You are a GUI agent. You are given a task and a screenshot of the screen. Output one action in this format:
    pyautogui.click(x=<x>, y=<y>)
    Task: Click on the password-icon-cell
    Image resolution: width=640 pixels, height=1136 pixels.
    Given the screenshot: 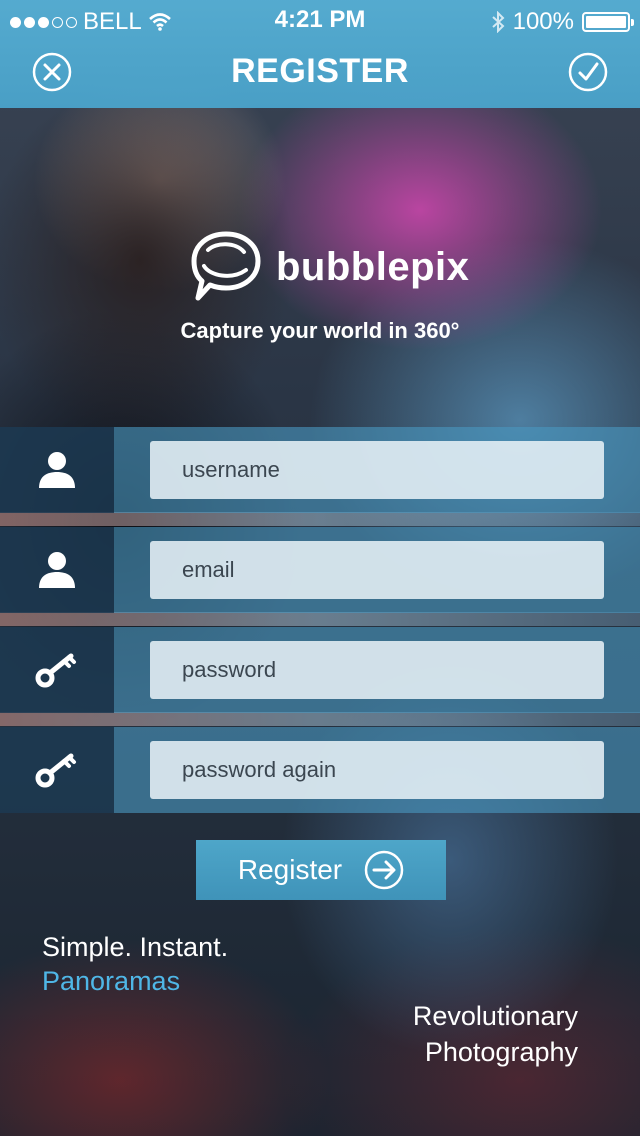 What is the action you would take?
    pyautogui.click(x=57, y=670)
    